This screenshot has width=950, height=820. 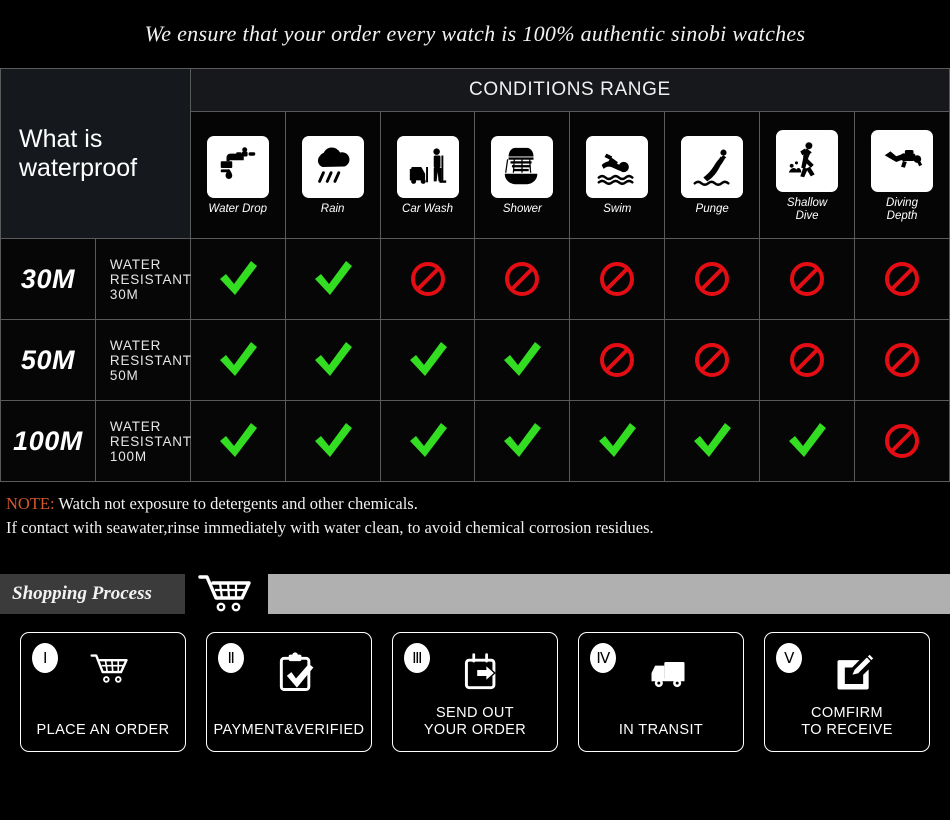 I want to click on step-label: PLACE AN ORDER, so click(x=103, y=730).